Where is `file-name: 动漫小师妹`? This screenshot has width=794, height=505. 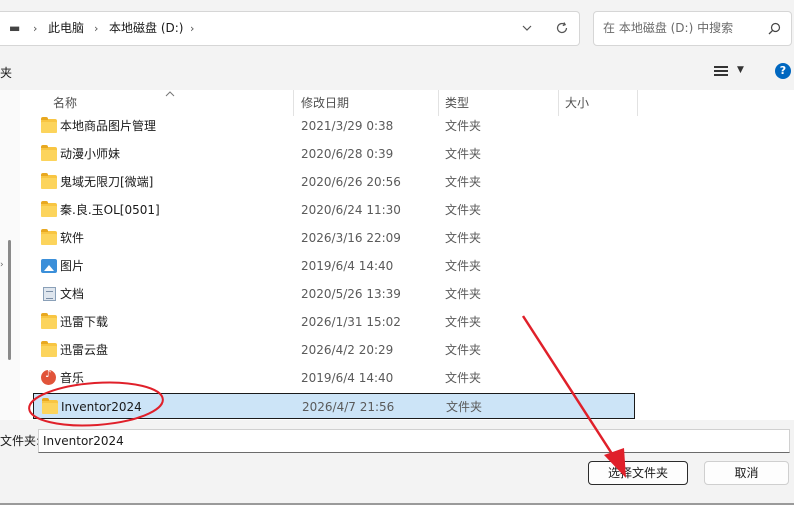
file-name: 动漫小师妹 is located at coordinates (90, 154).